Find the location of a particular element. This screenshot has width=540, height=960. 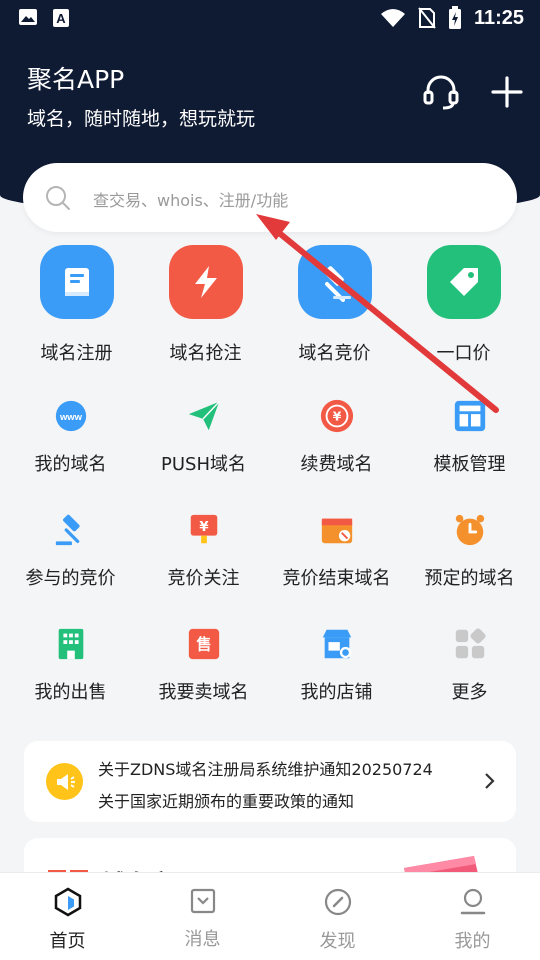

price-tag-icon is located at coordinates (463, 282).